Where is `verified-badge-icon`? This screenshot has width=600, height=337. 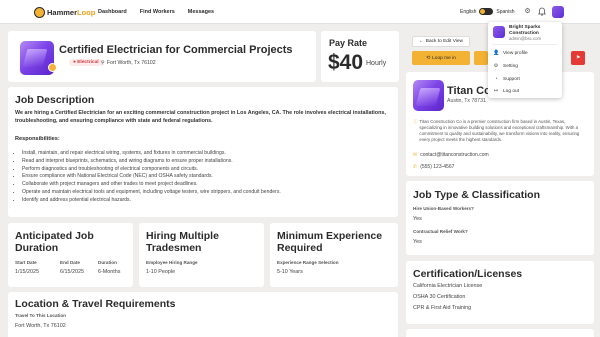
verified-badge-icon is located at coordinates (52, 67).